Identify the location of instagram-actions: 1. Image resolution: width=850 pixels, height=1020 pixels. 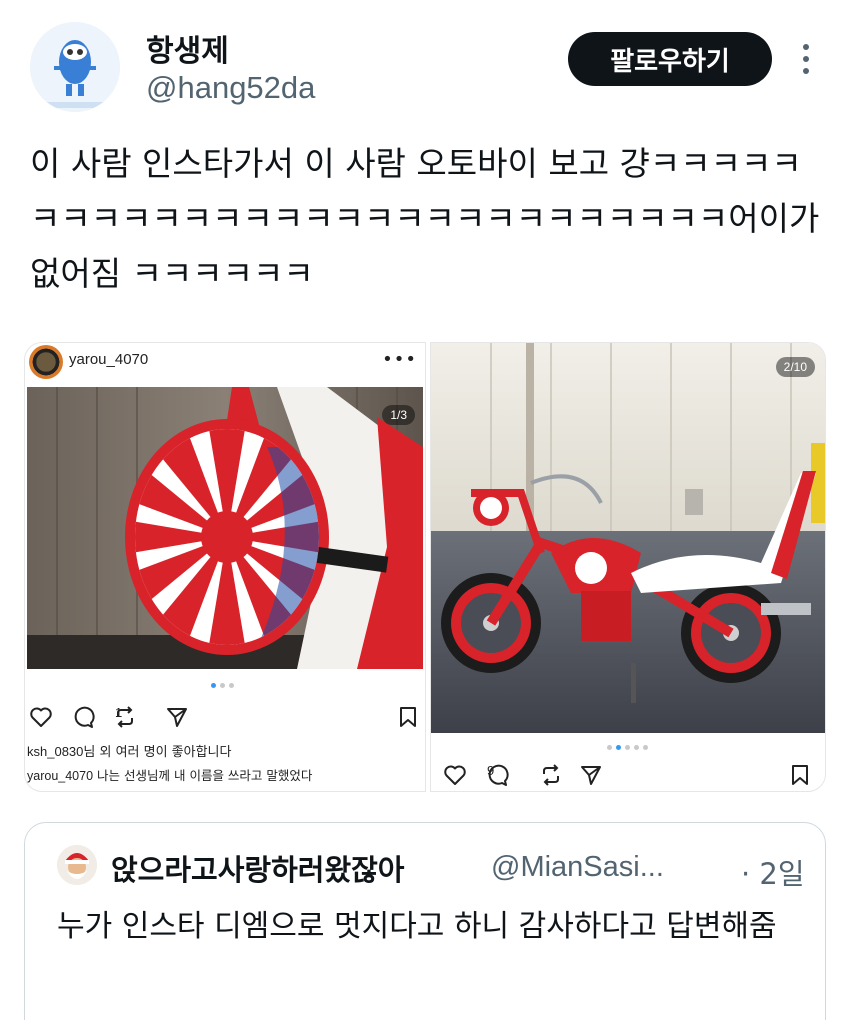
(225, 720).